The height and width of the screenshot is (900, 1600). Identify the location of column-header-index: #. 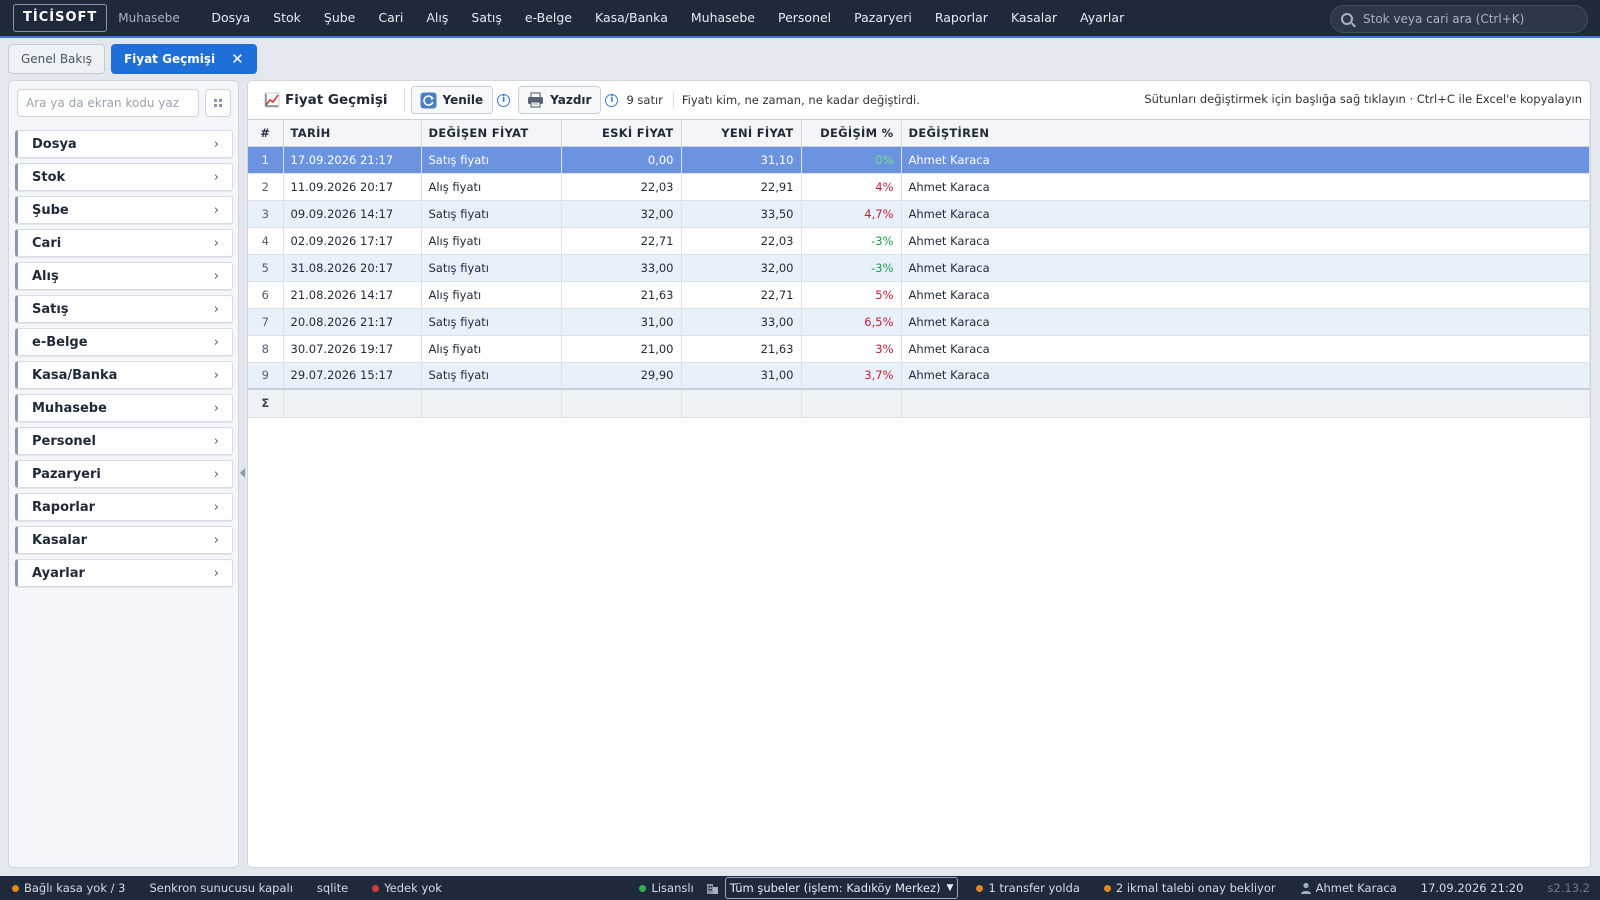
(266, 133).